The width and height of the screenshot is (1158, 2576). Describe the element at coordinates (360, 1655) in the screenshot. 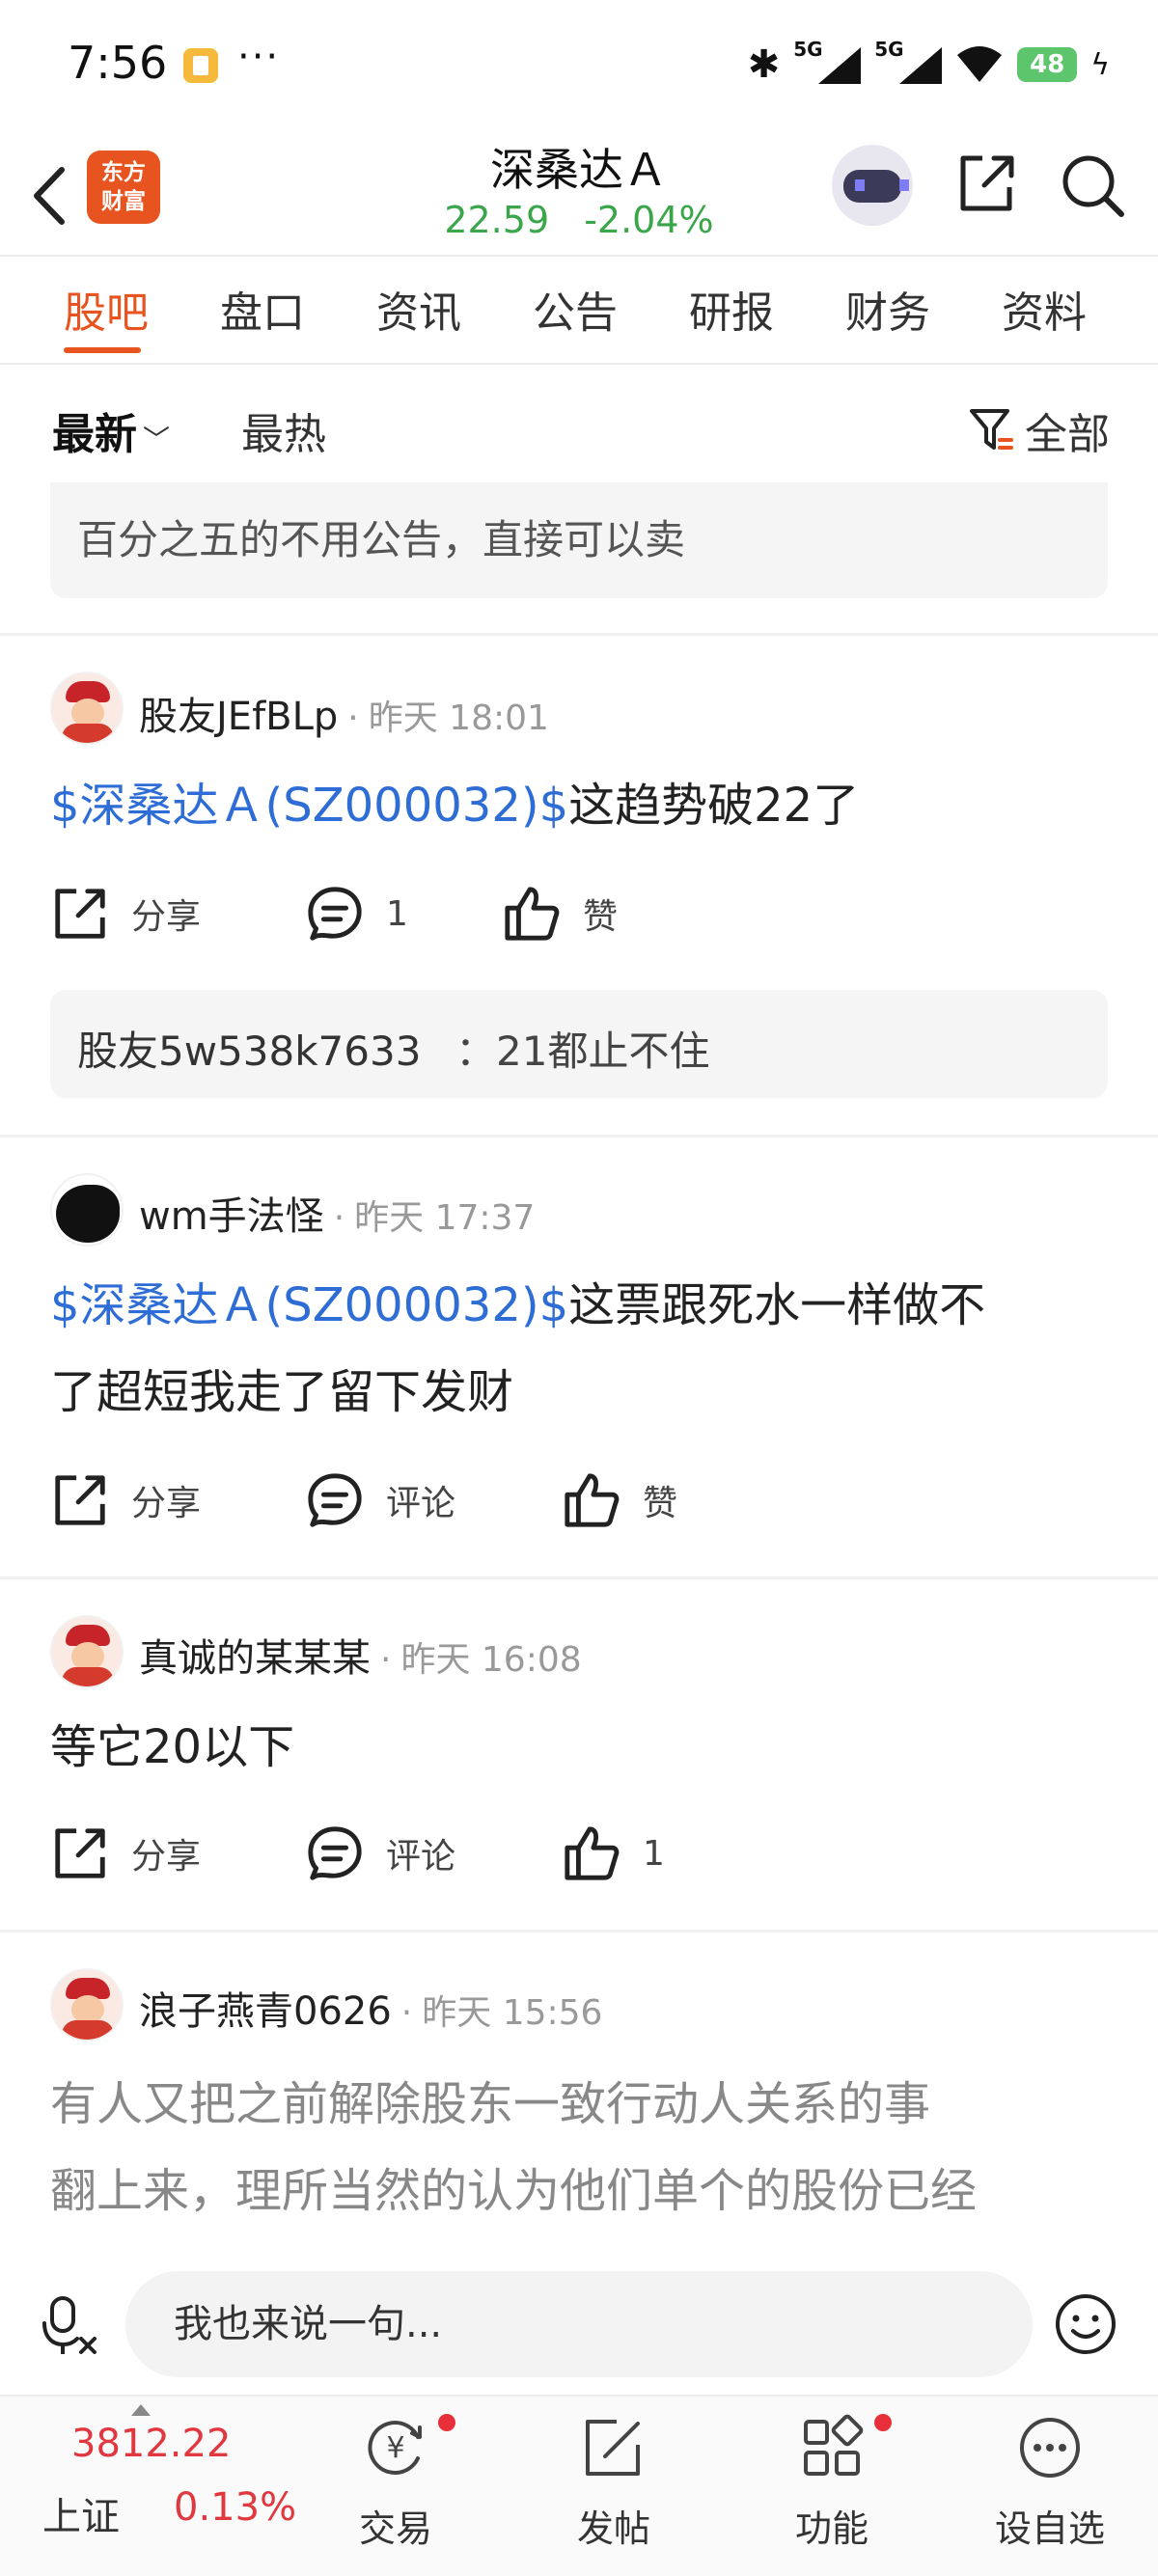

I see `post-author: 真诚的某某某 · 昨天 16:08` at that location.